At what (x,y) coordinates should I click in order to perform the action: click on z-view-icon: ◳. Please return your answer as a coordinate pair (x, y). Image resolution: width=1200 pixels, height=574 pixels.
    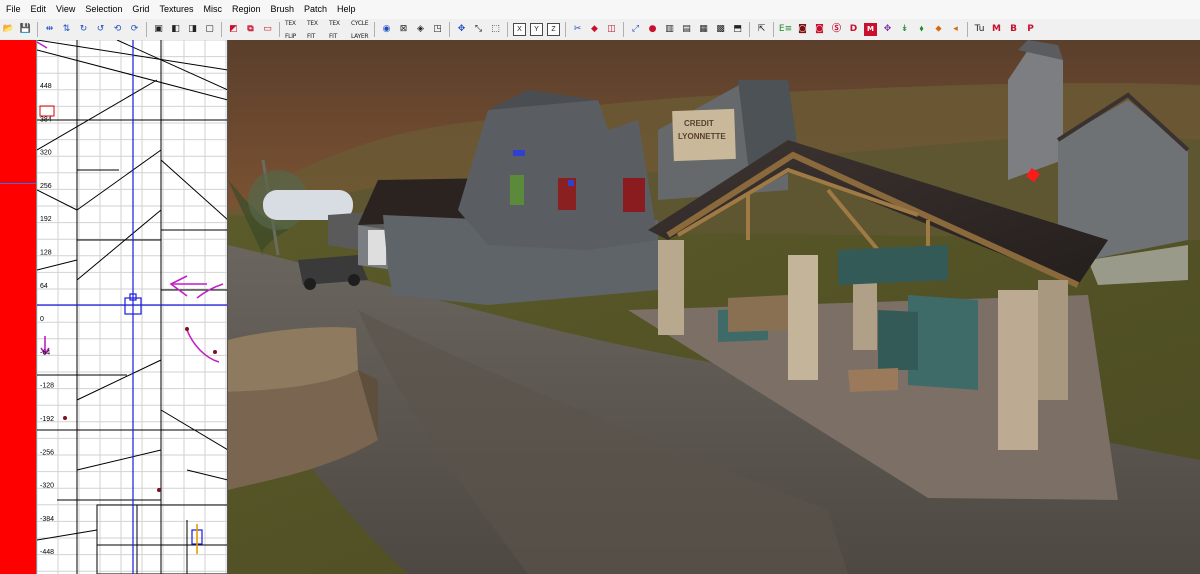
    Looking at the image, I should click on (437, 29).